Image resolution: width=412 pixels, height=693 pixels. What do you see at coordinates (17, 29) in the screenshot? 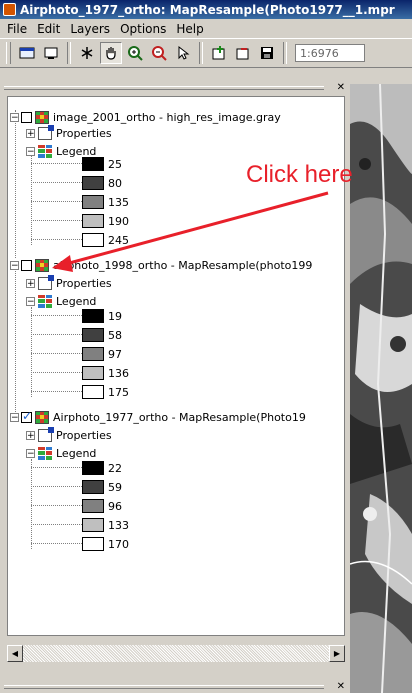
I see `menu-file: File` at bounding box center [17, 29].